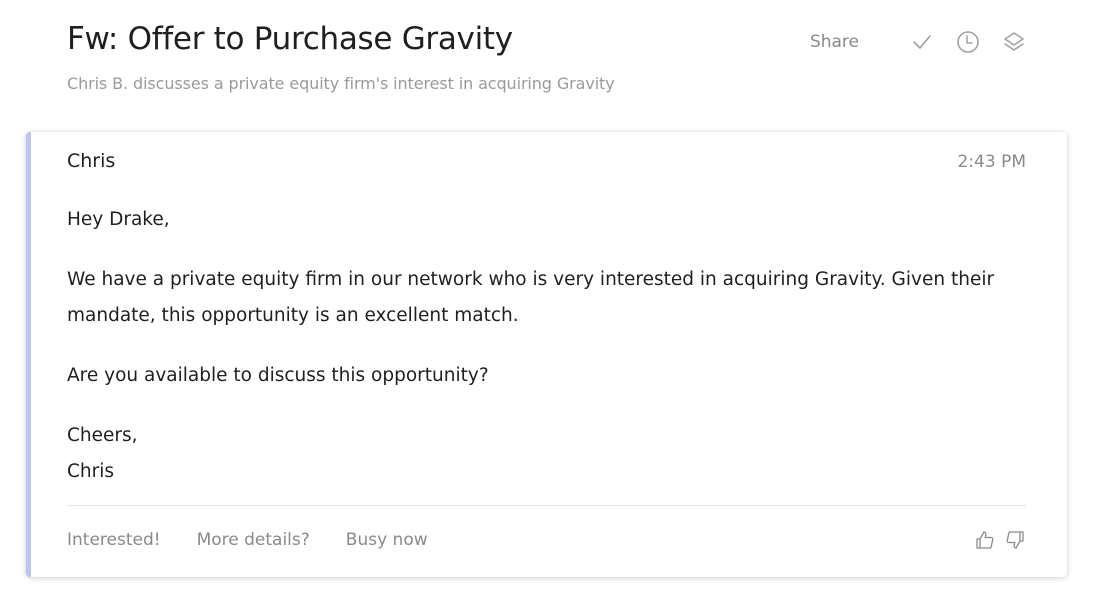 This screenshot has height=592, width=1093. I want to click on quick-reply-more-details: More details?, so click(253, 540).